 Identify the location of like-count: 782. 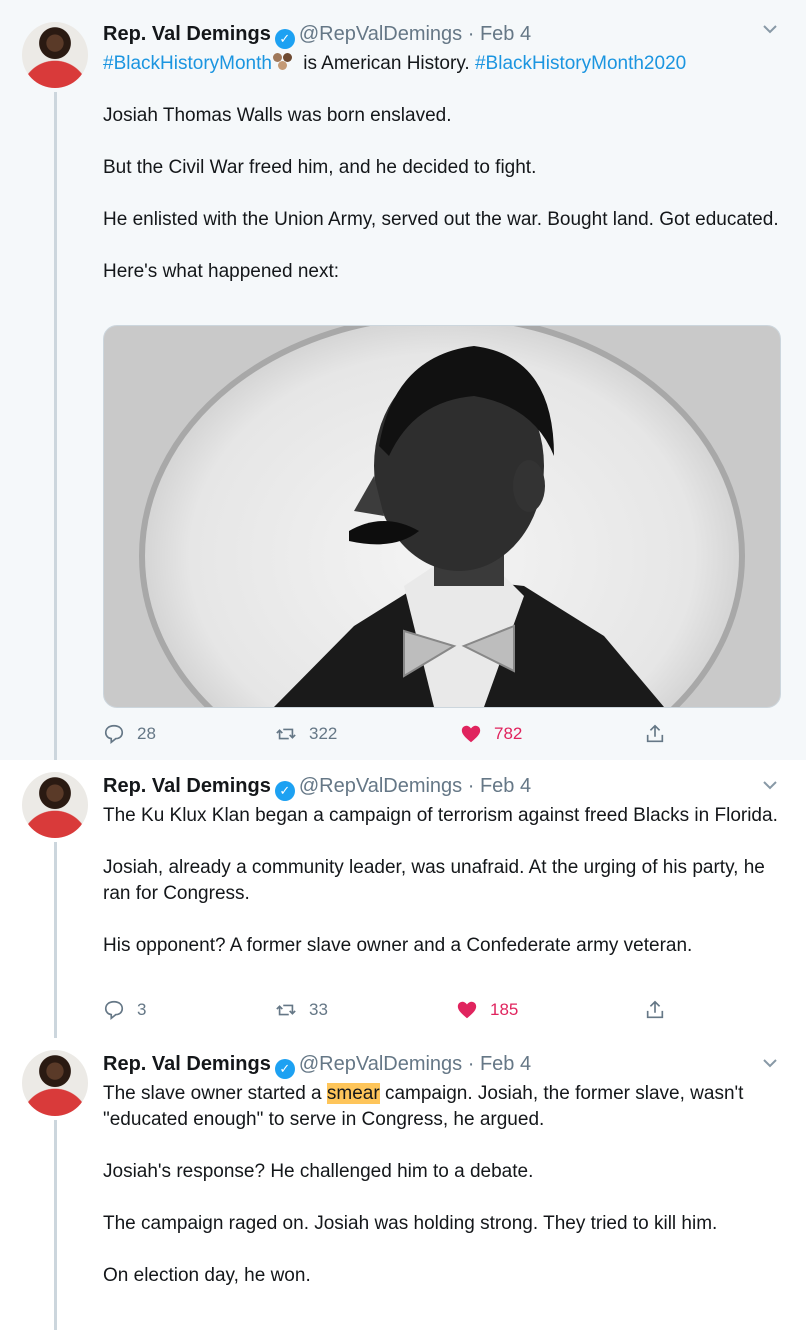
(508, 733).